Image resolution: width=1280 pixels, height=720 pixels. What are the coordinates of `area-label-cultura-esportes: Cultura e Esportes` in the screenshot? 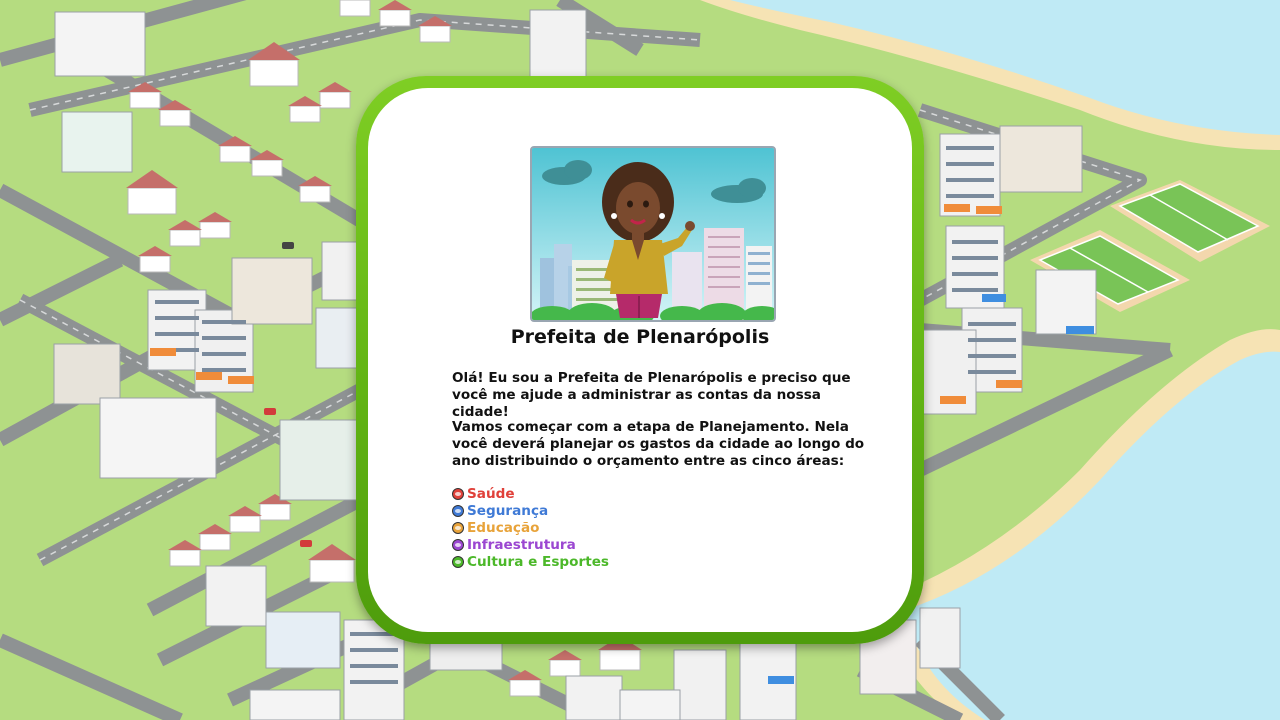 It's located at (538, 561).